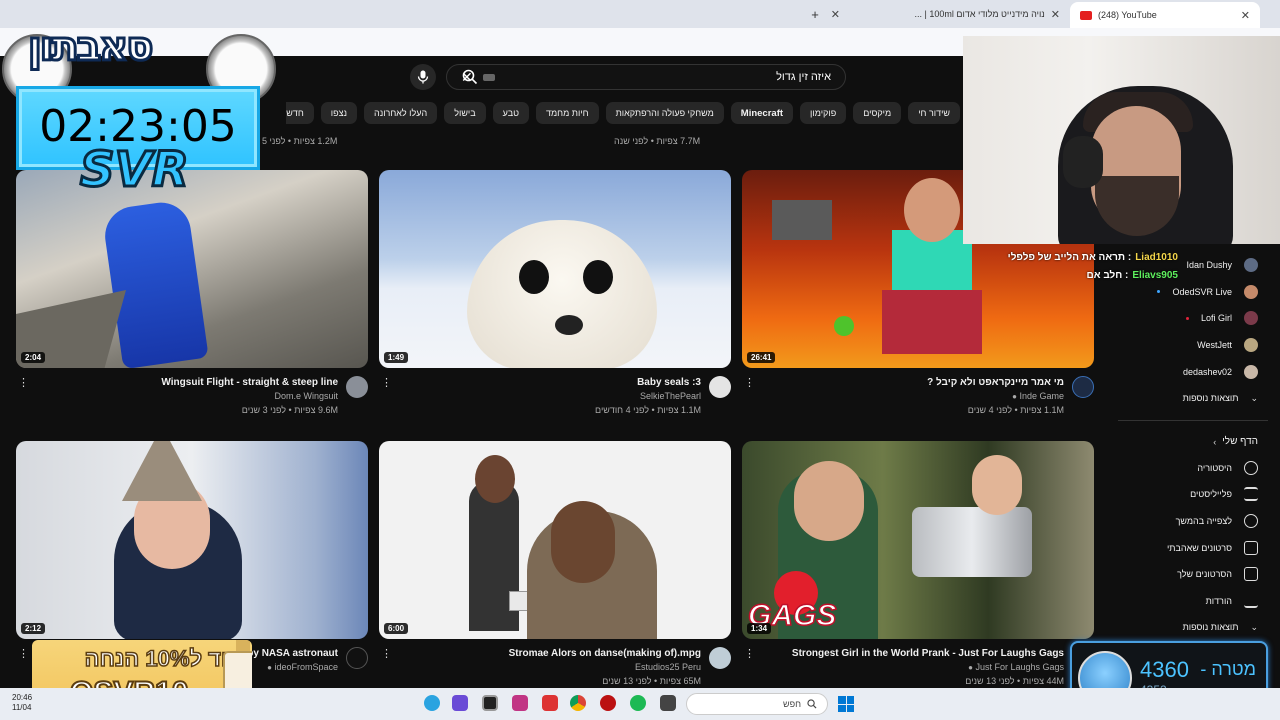 Image resolution: width=1280 pixels, height=720 pixels. I want to click on show-more-subscriptions: ⌄ תוצאות נוספות, so click(1193, 398).